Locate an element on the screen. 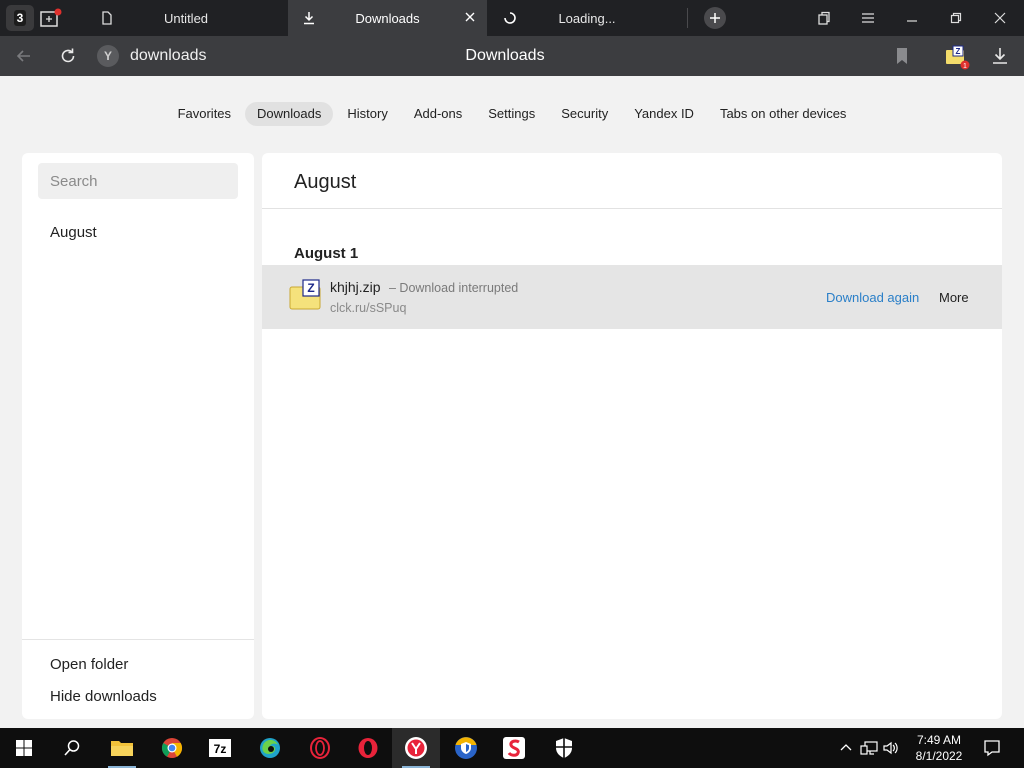 The height and width of the screenshot is (768, 1024). opera-outline-icon is located at coordinates (320, 748).